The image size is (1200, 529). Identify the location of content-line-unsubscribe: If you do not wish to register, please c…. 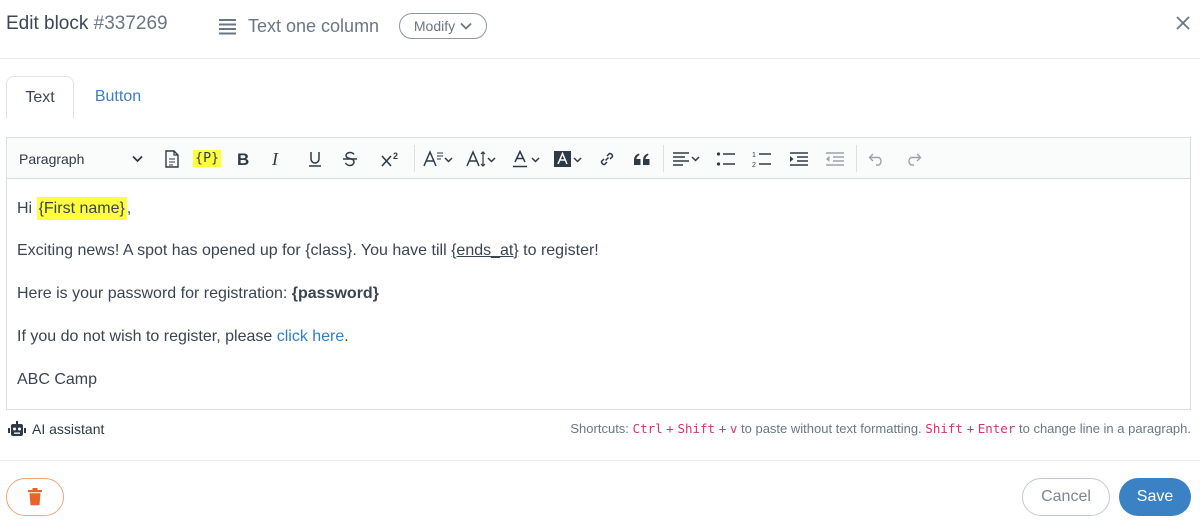
(183, 337).